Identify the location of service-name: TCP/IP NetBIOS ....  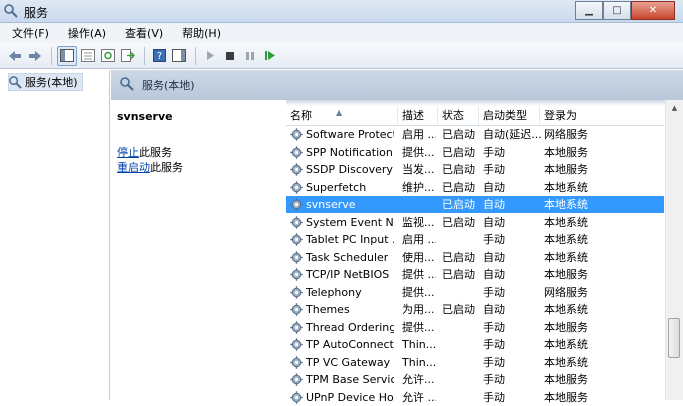
(350, 274).